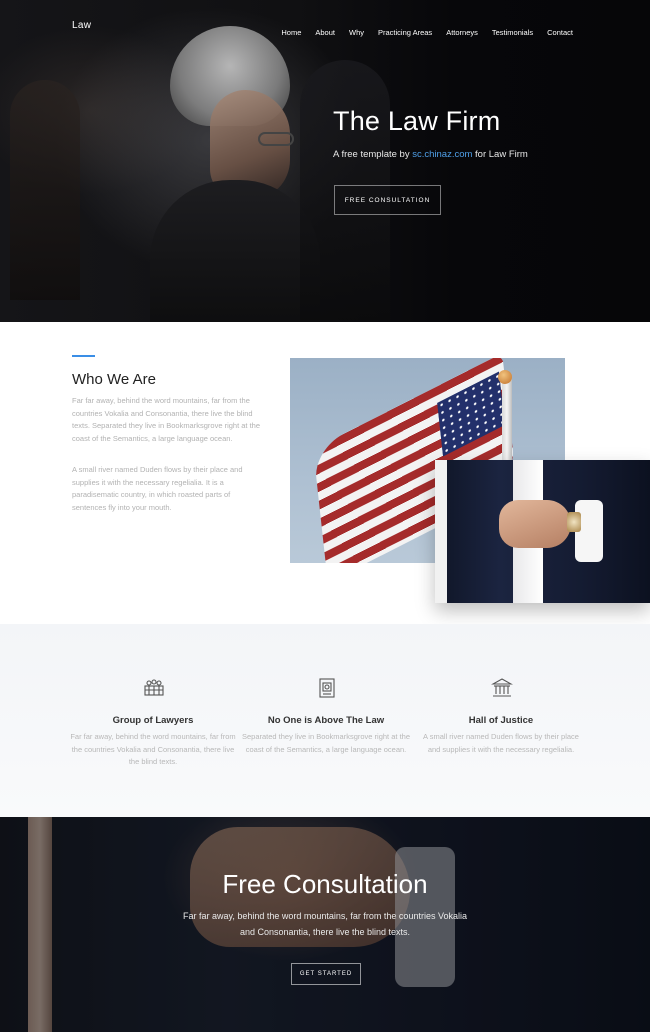  What do you see at coordinates (501, 720) in the screenshot?
I see `feature-title: Hall of Justice` at bounding box center [501, 720].